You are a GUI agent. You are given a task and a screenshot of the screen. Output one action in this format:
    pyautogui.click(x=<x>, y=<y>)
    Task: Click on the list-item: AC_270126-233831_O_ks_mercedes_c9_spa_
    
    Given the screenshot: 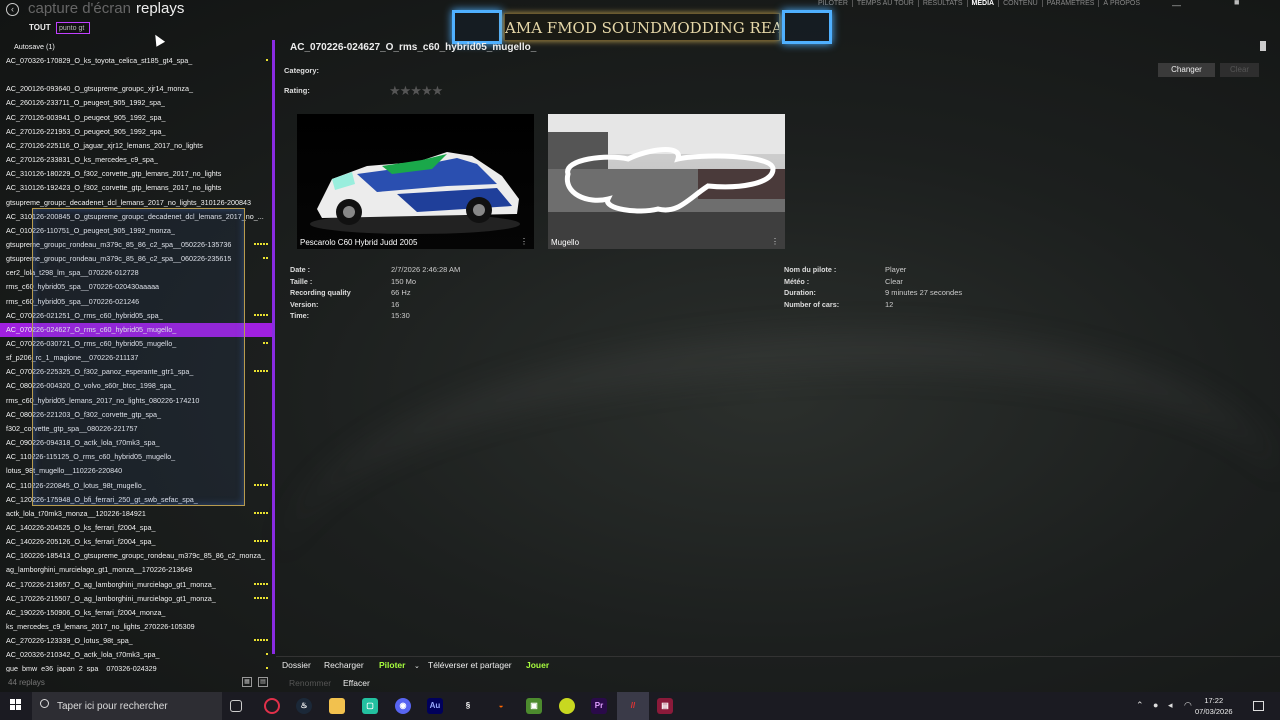 What is the action you would take?
    pyautogui.click(x=136, y=160)
    